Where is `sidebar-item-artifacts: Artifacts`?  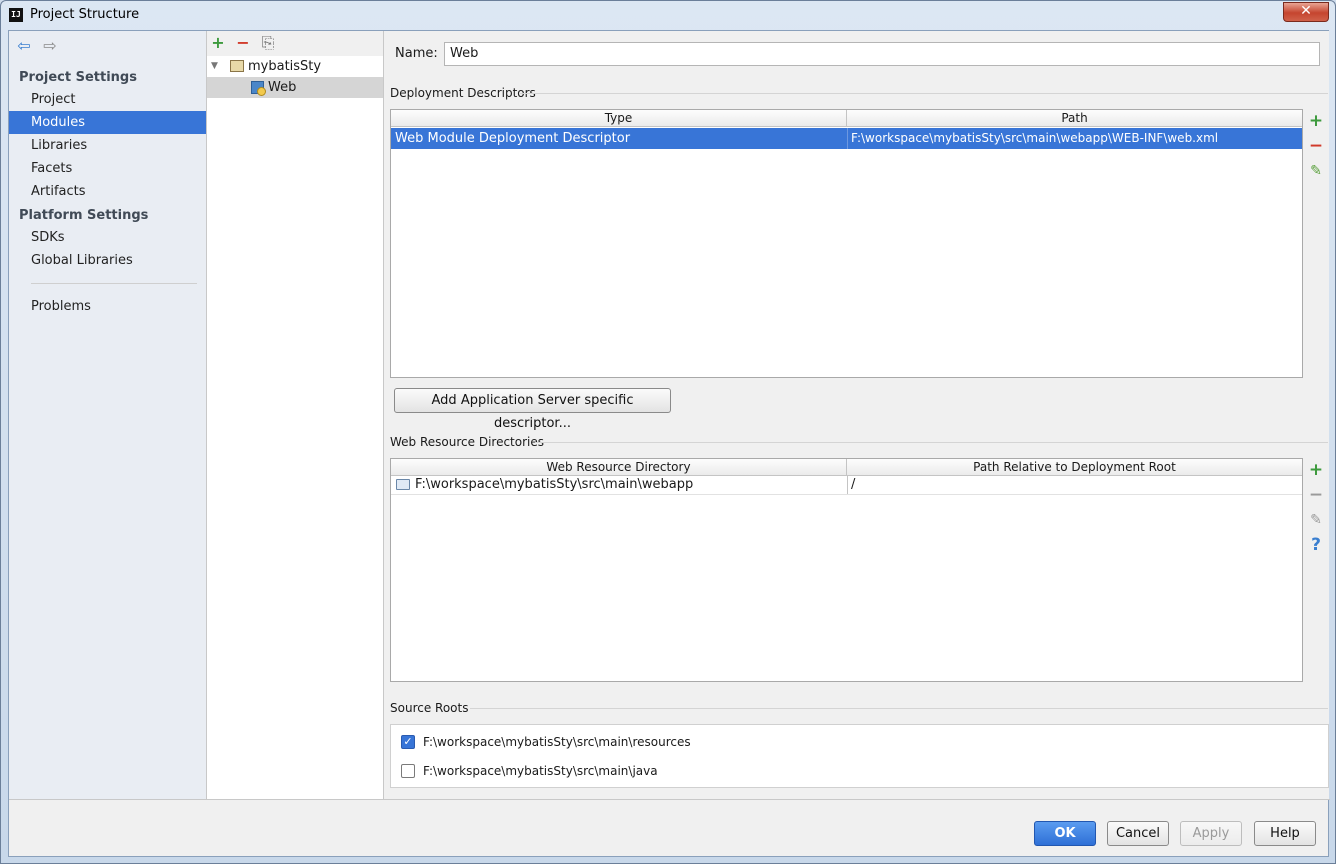 sidebar-item-artifacts: Artifacts is located at coordinates (107, 191).